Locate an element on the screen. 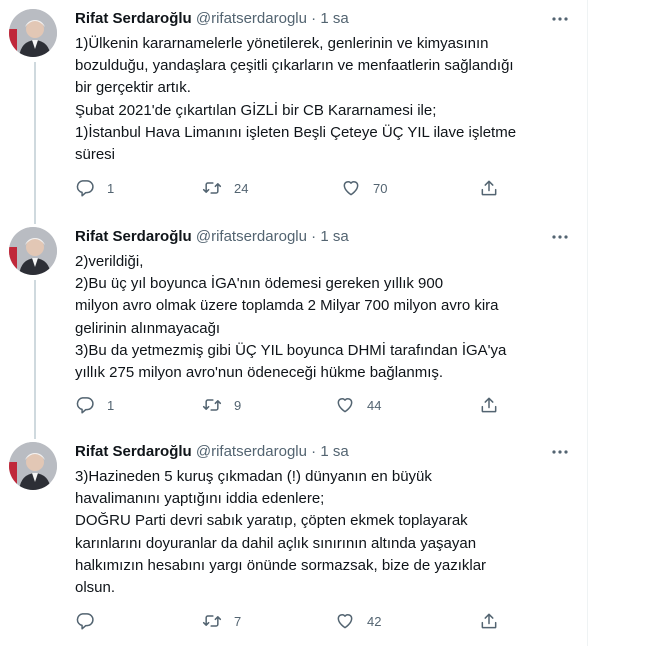 Image resolution: width=670 pixels, height=646 pixels. like-button: 42 is located at coordinates (358, 621).